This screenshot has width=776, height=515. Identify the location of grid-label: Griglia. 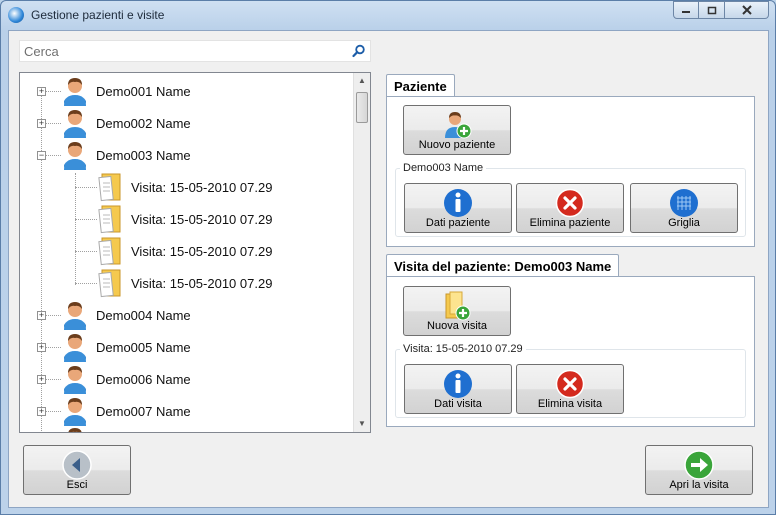
(684, 223).